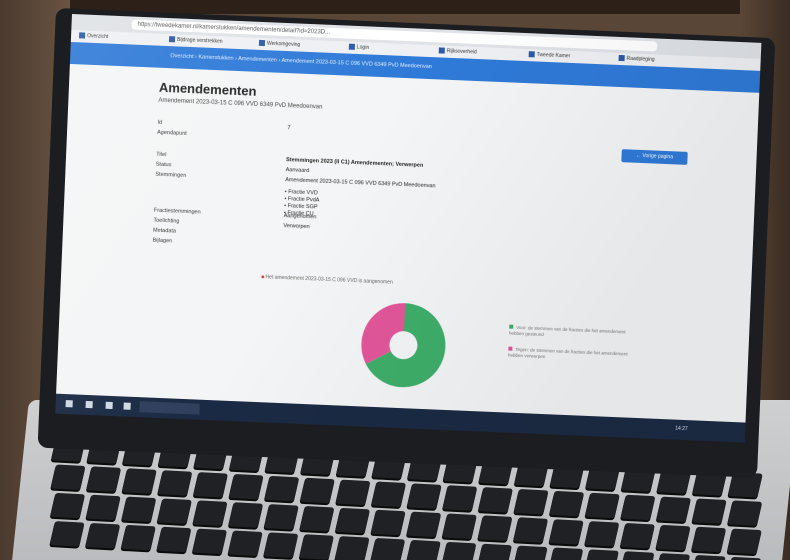 The height and width of the screenshot is (560, 790). I want to click on bookmark-label: Werkomgeving, so click(283, 44).